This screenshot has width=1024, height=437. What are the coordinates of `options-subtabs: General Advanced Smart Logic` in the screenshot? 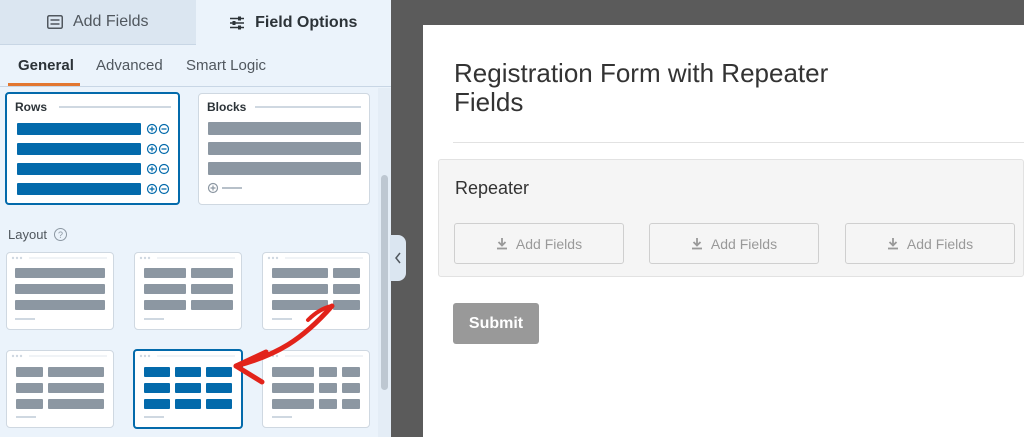 It's located at (195, 66).